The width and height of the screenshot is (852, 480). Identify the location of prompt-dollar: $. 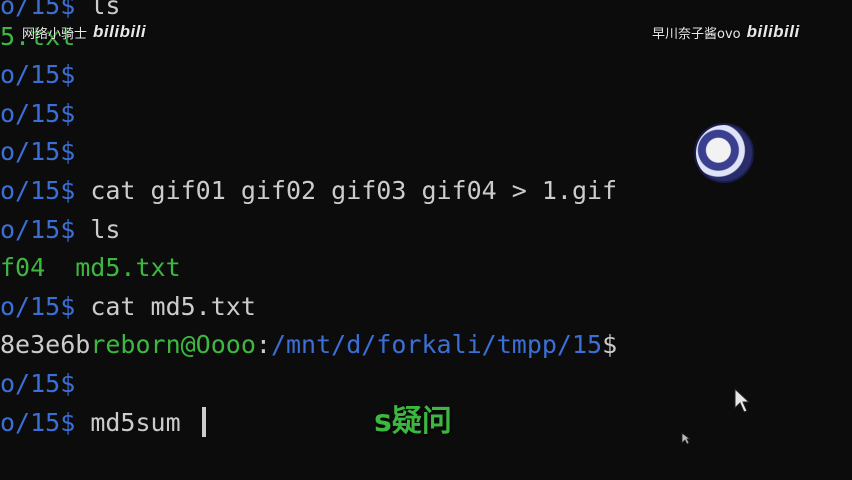
(610, 344).